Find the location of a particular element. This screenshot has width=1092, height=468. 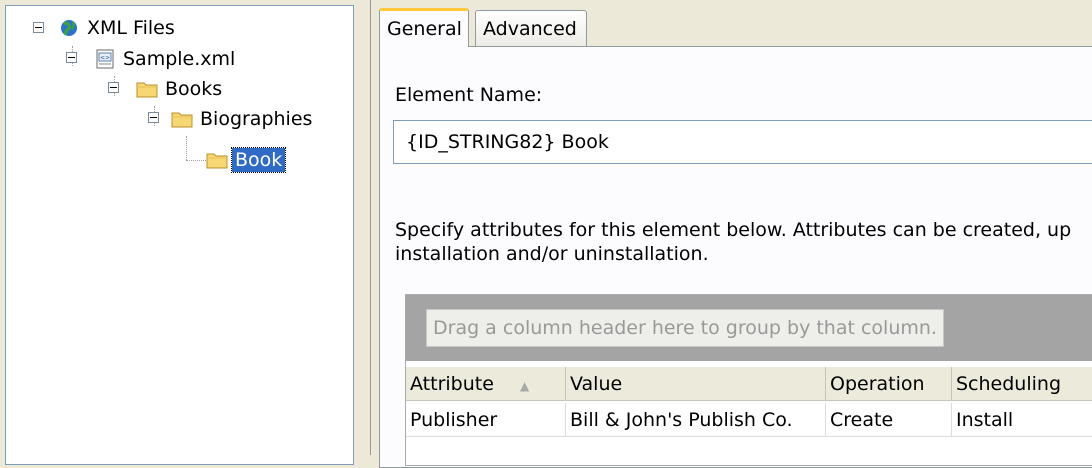

tree-node-label: Books is located at coordinates (194, 89).